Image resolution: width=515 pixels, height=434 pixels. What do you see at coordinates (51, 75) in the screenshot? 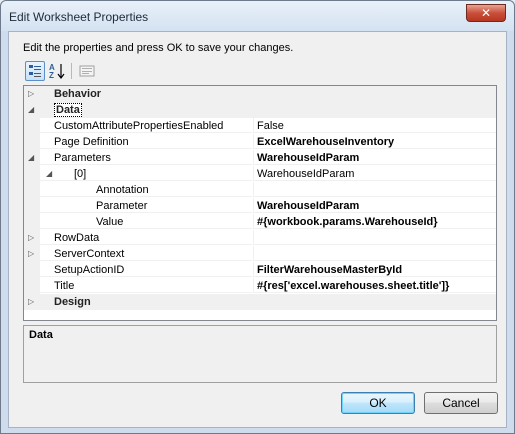
I see `svg-text: Z` at bounding box center [51, 75].